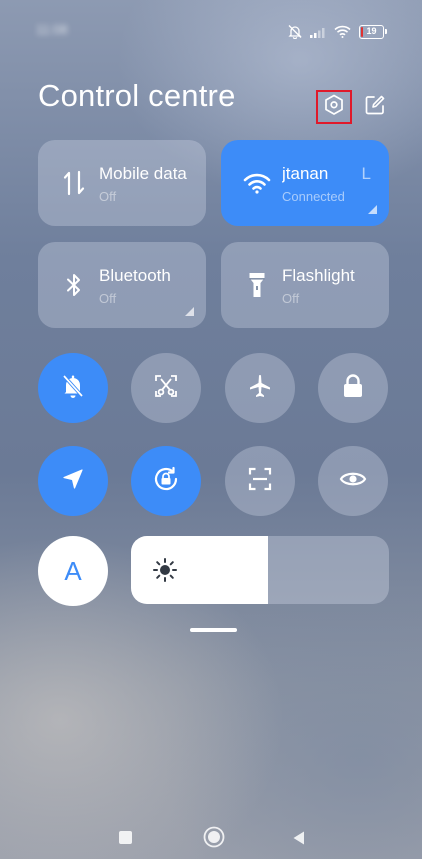 This screenshot has height=859, width=422. What do you see at coordinates (165, 570) in the screenshot?
I see `sun-icon` at bounding box center [165, 570].